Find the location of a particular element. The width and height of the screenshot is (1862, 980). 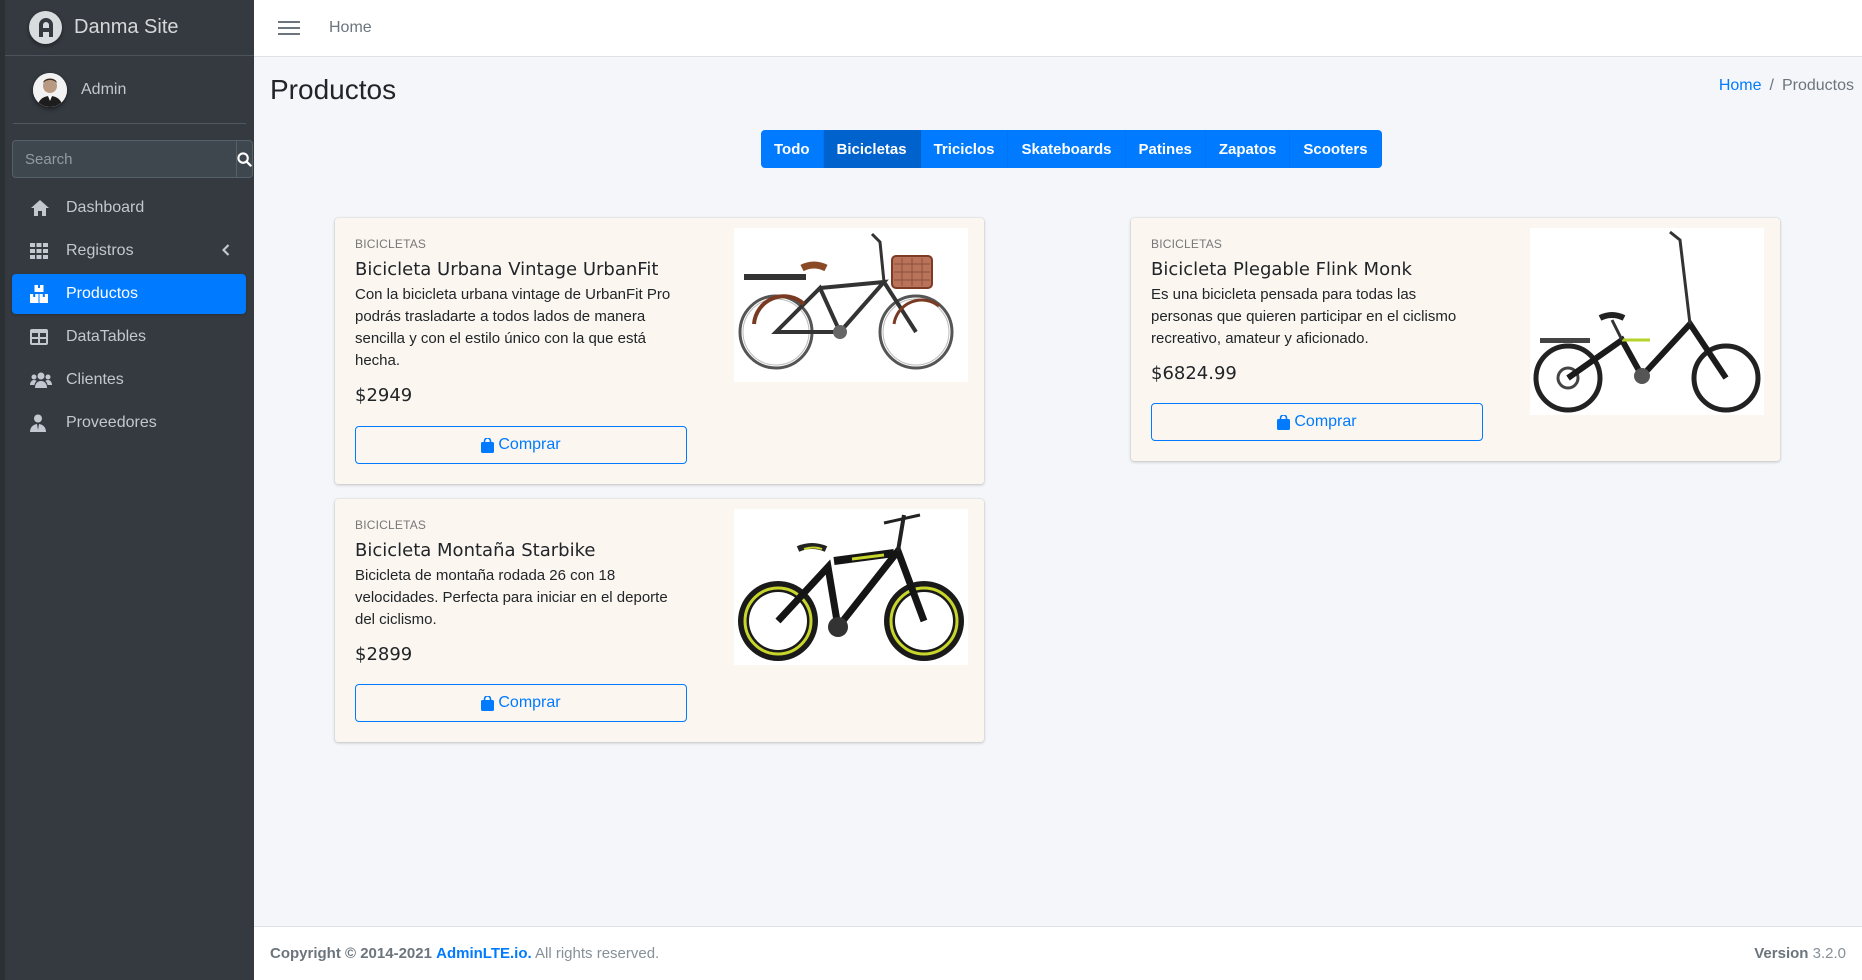

breadcrumb-current: Productos is located at coordinates (1817, 85).